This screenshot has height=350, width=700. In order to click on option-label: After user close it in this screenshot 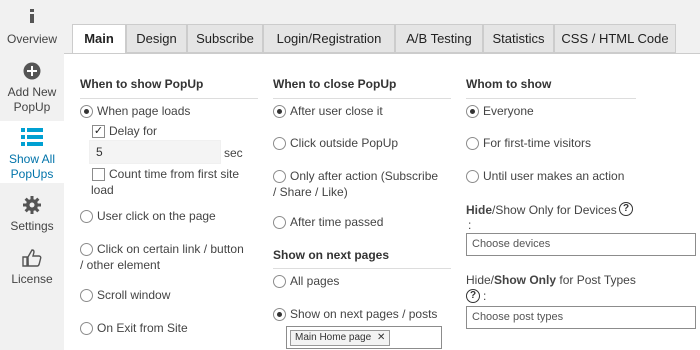, I will do `click(336, 111)`.